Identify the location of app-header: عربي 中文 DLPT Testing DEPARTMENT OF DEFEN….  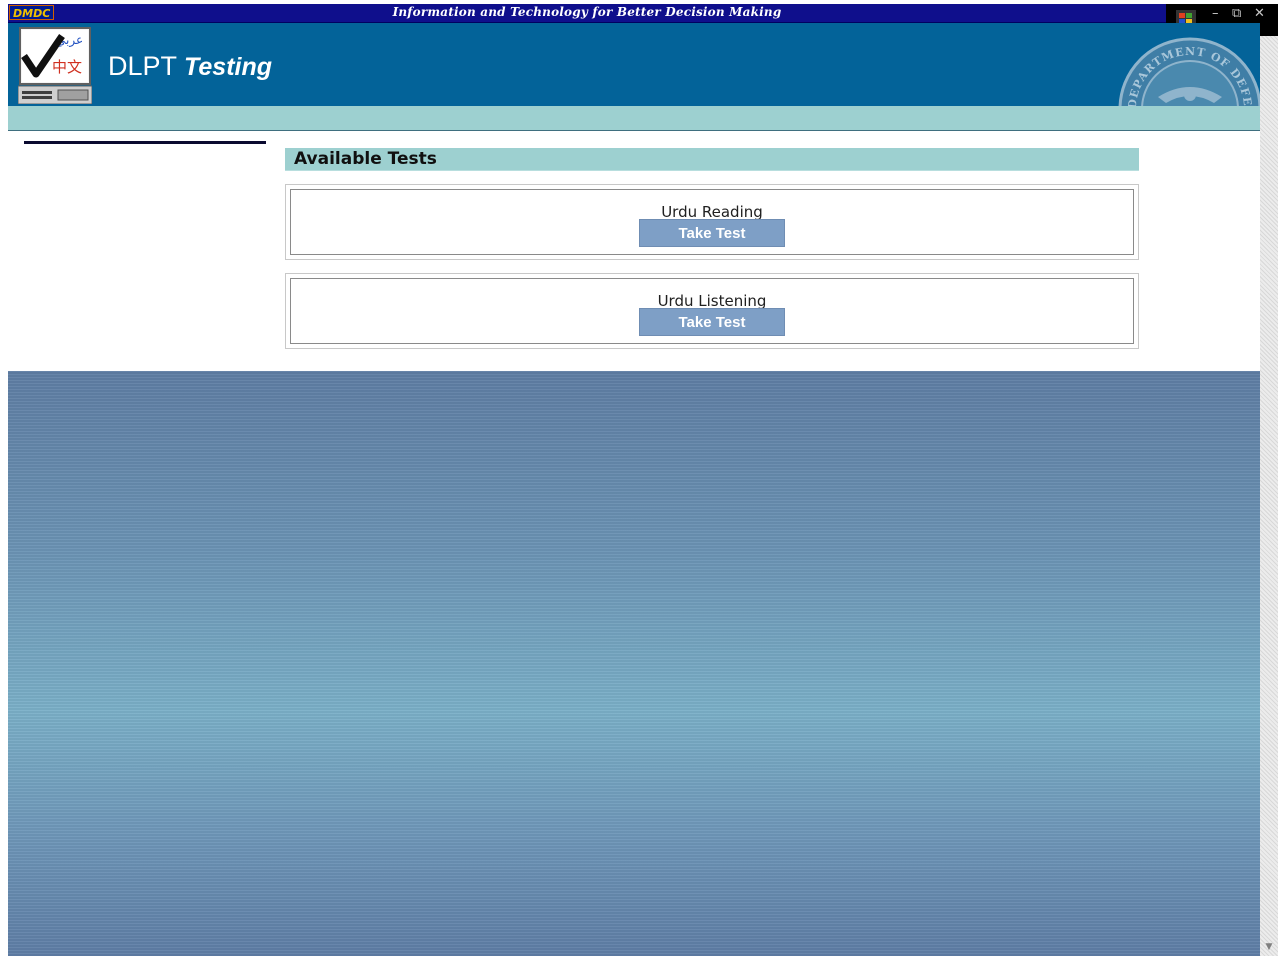
(634, 64).